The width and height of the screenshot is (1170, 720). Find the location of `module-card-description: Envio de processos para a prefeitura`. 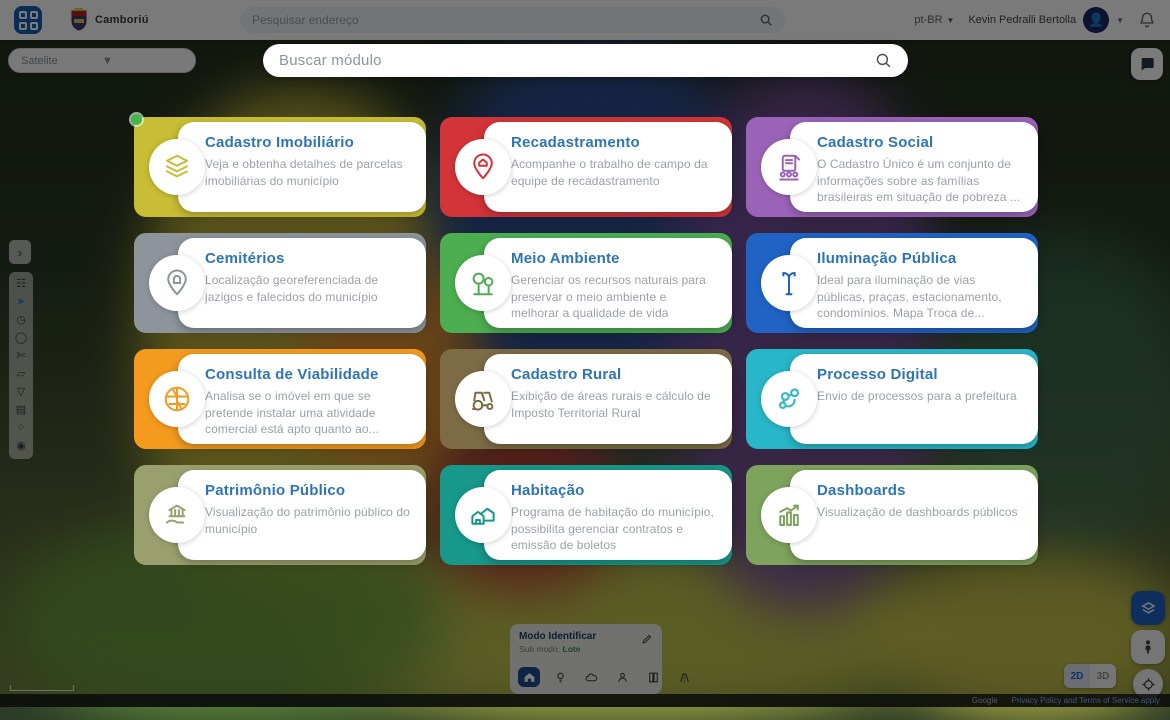

module-card-description: Envio de processos para a prefeitura is located at coordinates (917, 396).